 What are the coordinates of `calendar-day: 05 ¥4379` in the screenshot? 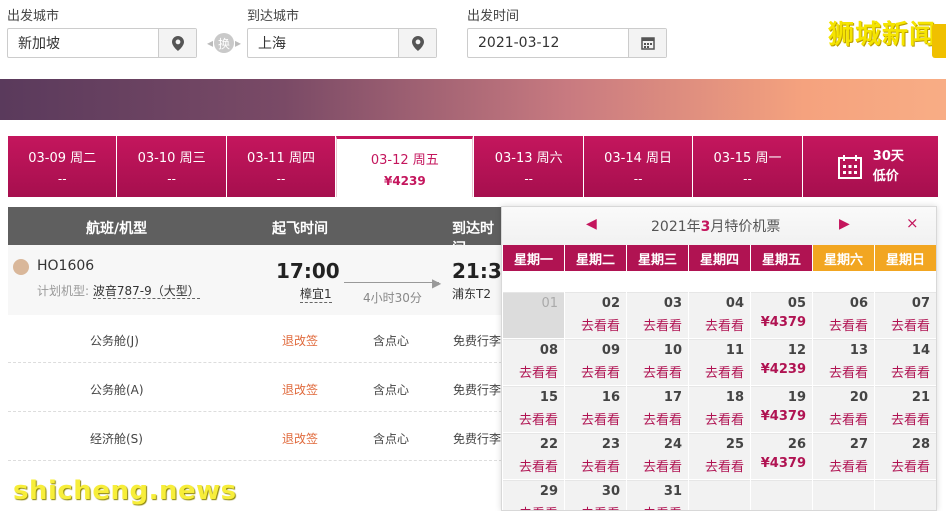 It's located at (781, 315).